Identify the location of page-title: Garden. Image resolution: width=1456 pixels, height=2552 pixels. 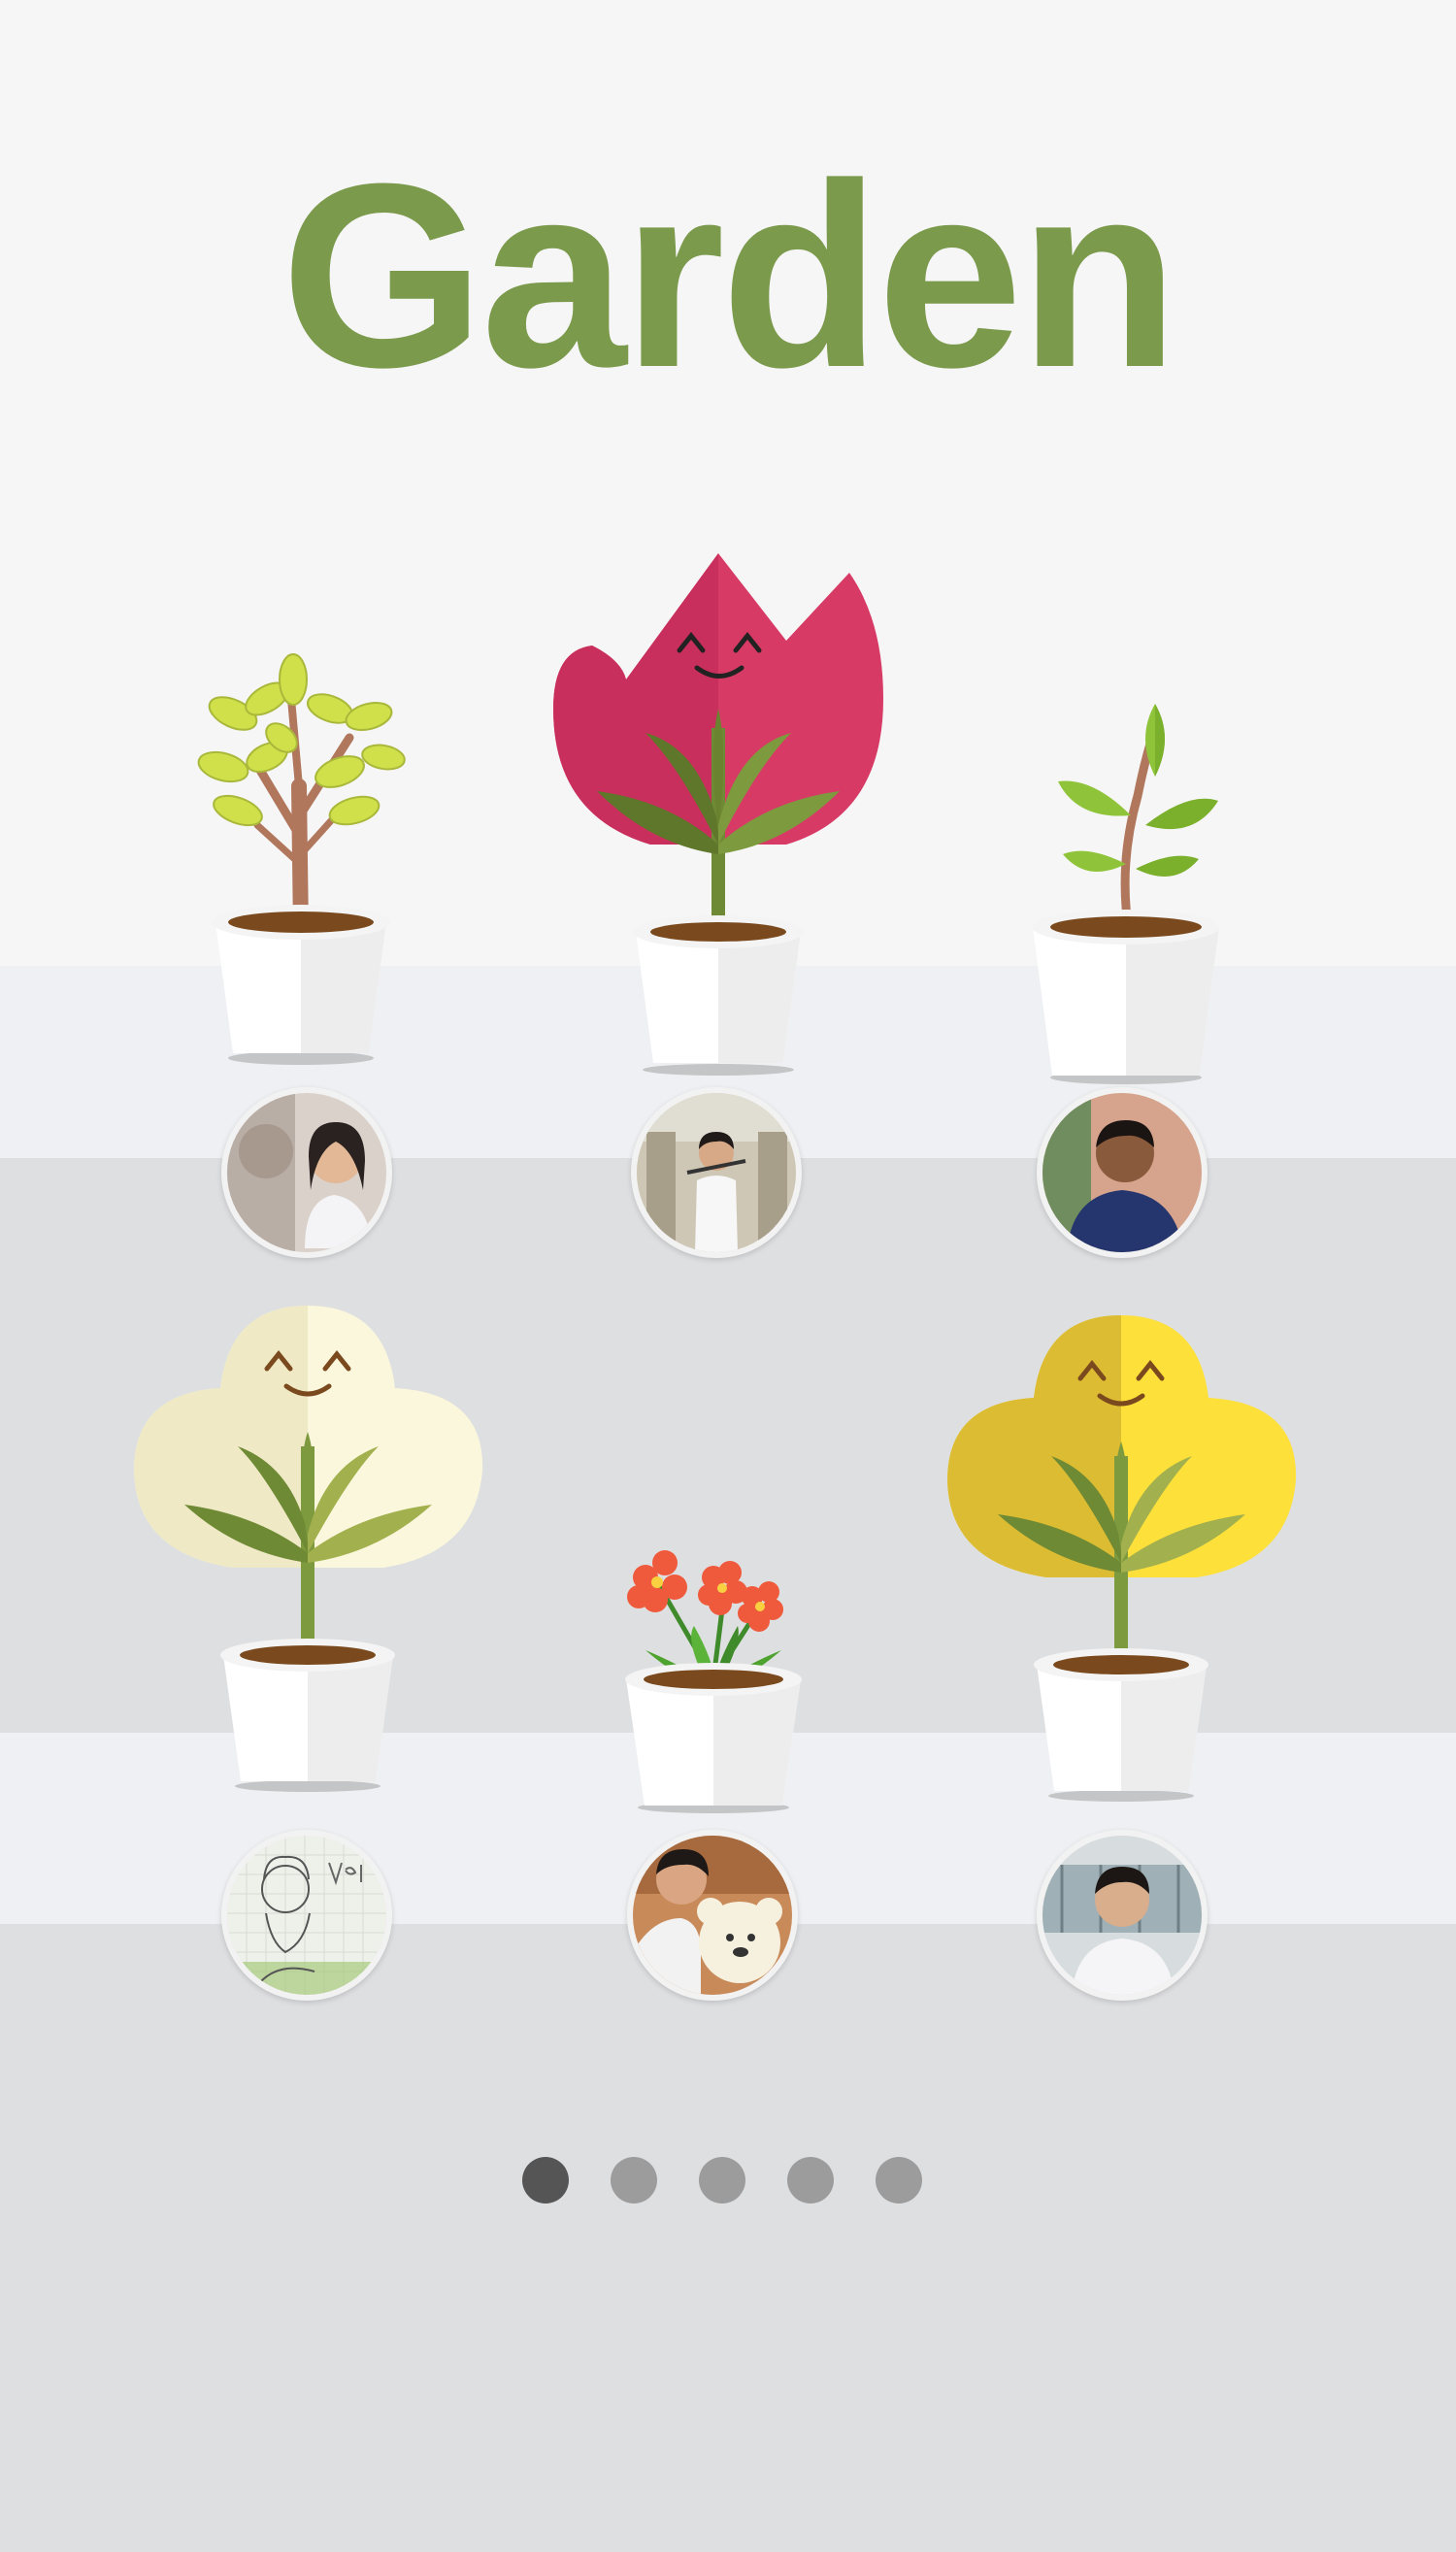
(729, 276).